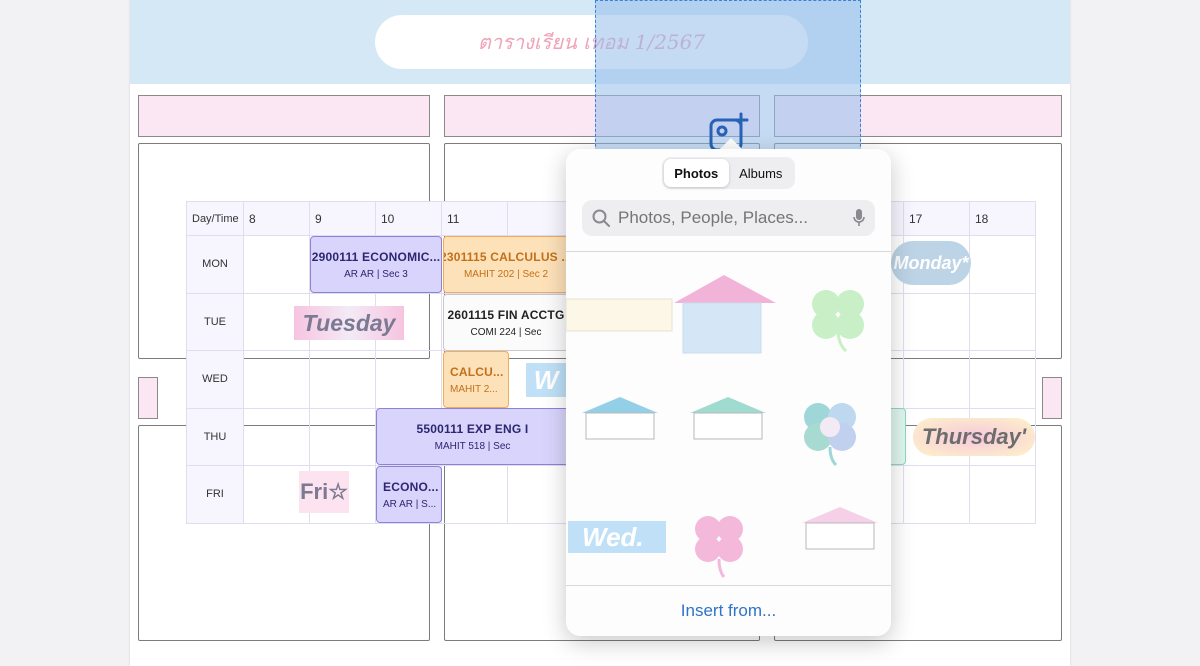 This screenshot has height=666, width=1200. I want to click on section-bar-right-lower, so click(1052, 398).